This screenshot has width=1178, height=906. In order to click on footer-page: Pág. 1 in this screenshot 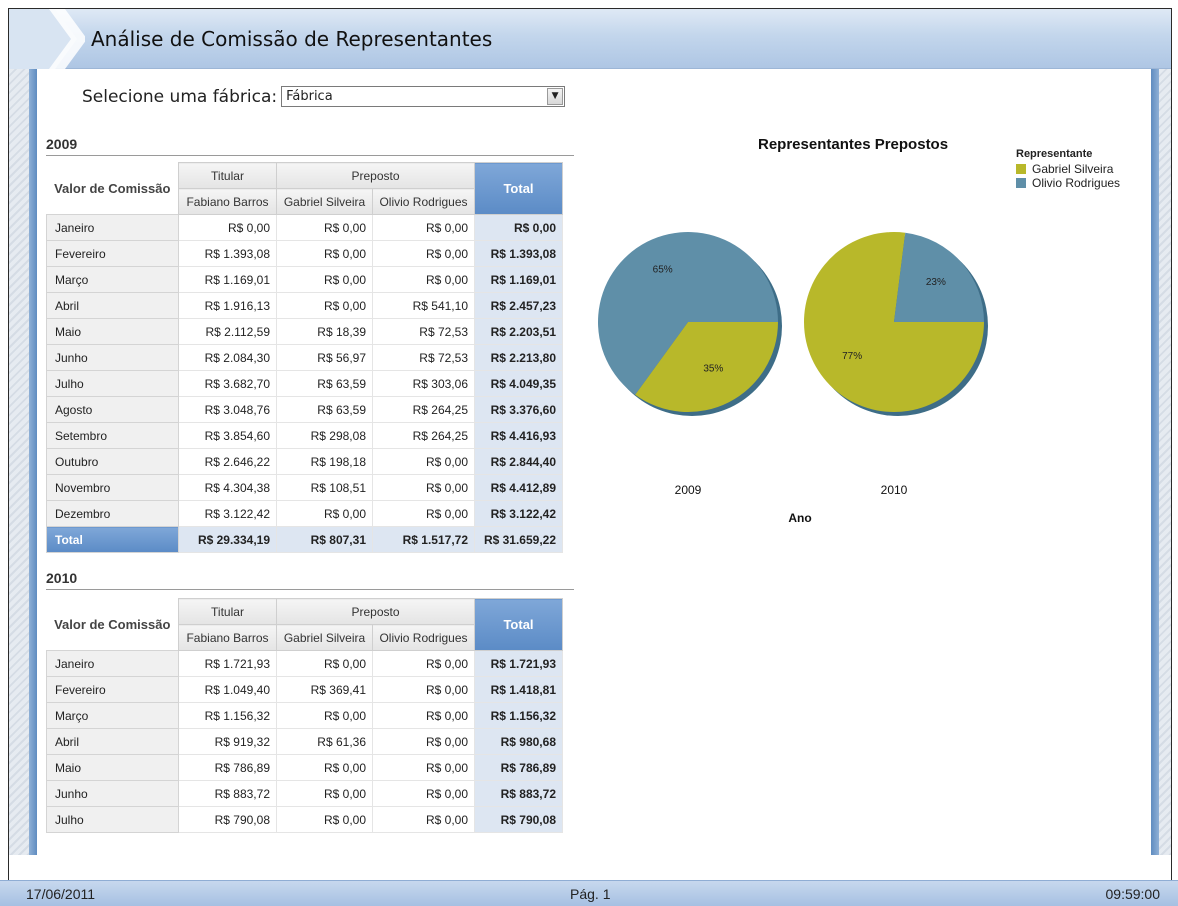, I will do `click(590, 894)`.